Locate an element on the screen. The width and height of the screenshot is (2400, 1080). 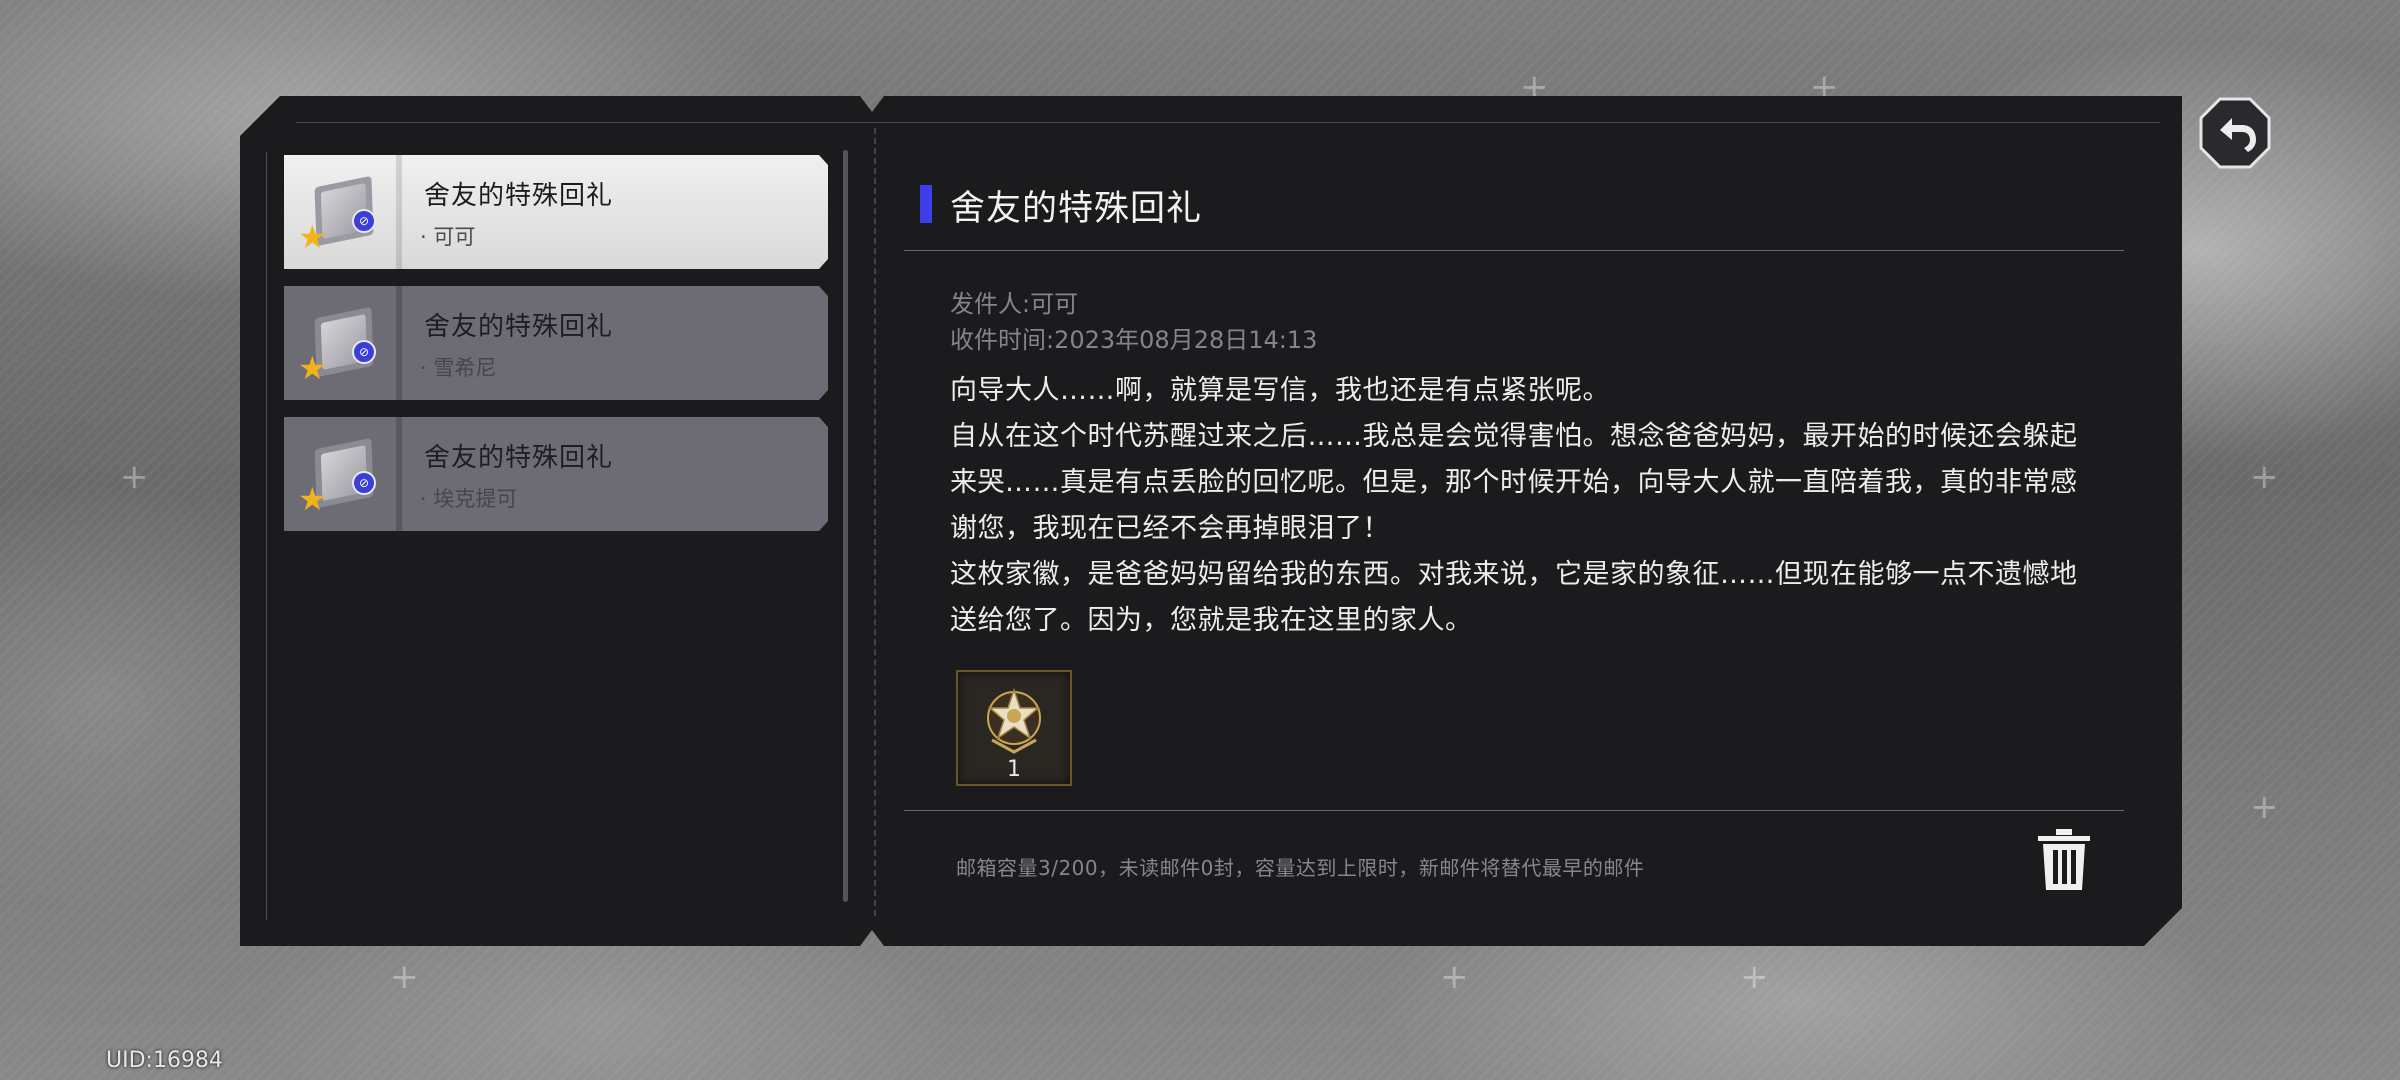
mail-paragraph: 向导大人……啊，就算是写信，我也还是有点紧张呢。 is located at coordinates (1280, 390).